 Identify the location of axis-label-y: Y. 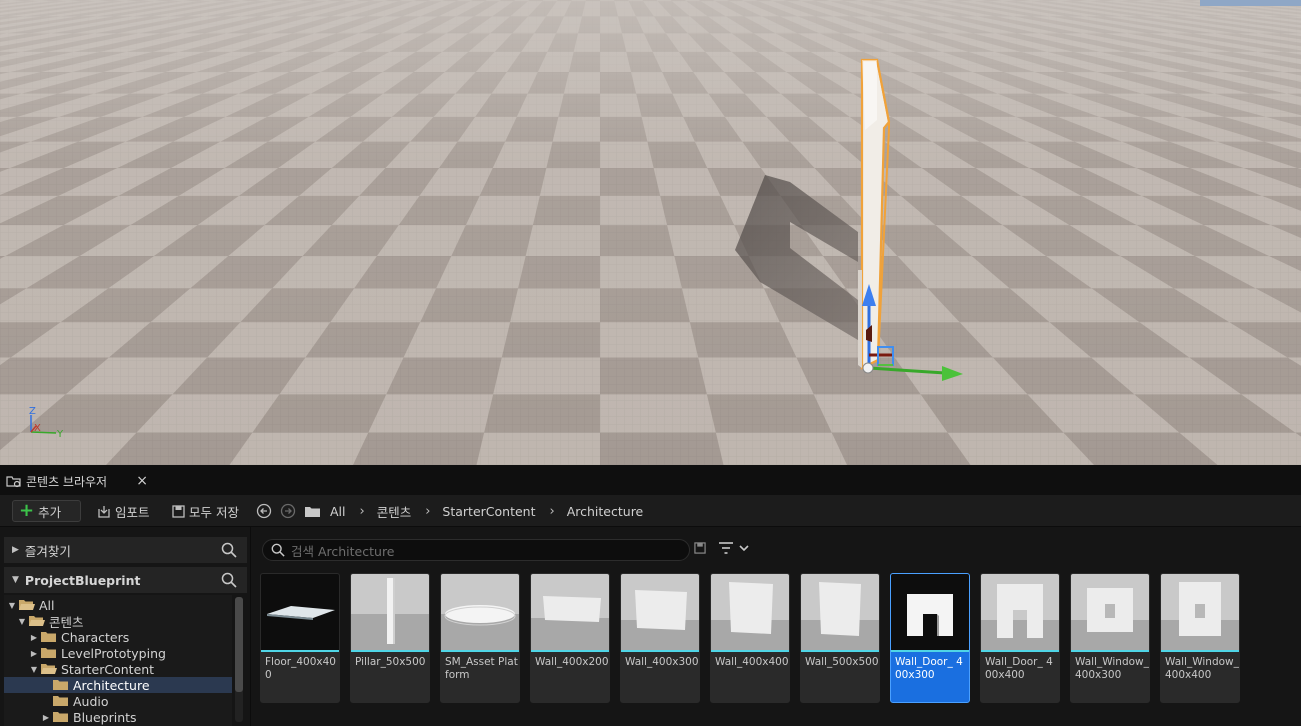
(60, 434).